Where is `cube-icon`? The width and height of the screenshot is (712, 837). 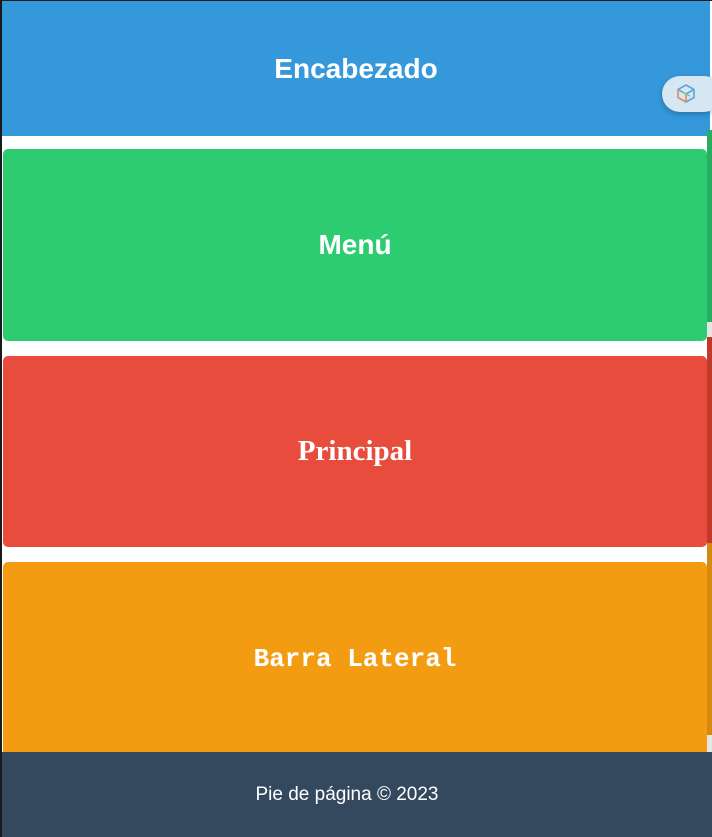
cube-icon is located at coordinates (686, 93).